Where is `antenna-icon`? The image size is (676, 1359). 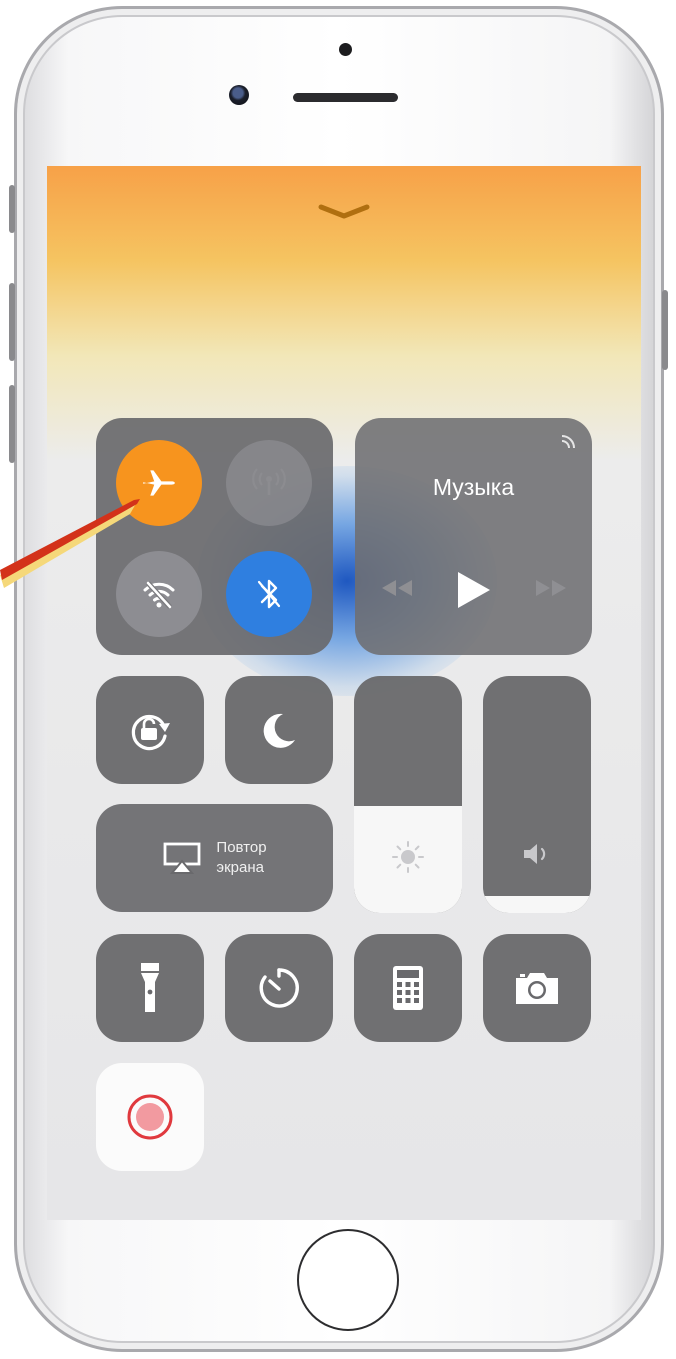 antenna-icon is located at coordinates (269, 481).